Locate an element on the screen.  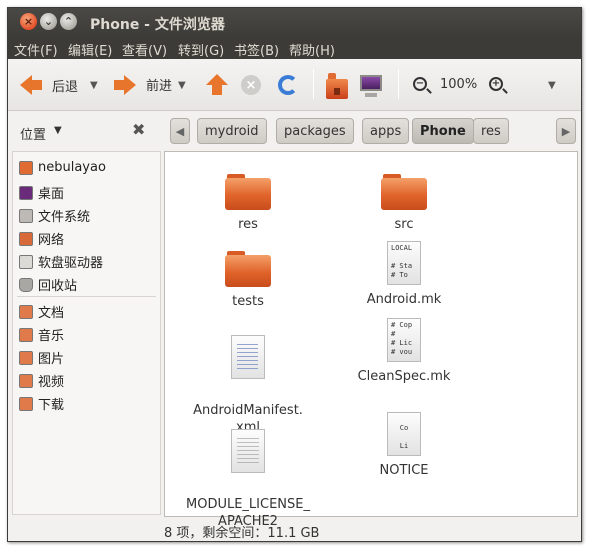
reload-icon is located at coordinates (288, 85).